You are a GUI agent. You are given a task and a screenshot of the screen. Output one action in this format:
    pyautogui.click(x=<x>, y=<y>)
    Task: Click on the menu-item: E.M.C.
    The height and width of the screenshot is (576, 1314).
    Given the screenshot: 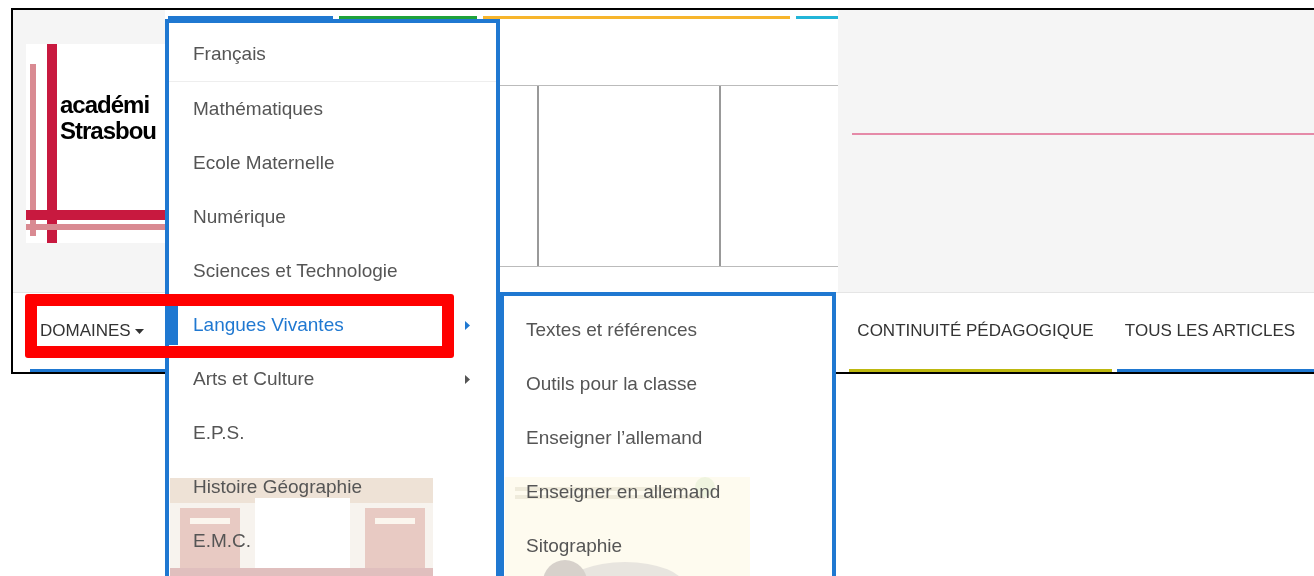 What is the action you would take?
    pyautogui.click(x=222, y=541)
    